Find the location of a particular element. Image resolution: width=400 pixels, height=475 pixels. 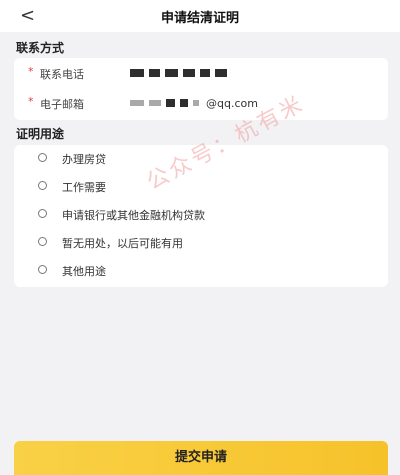

page-title: 申请结清证明 is located at coordinates (199, 18).